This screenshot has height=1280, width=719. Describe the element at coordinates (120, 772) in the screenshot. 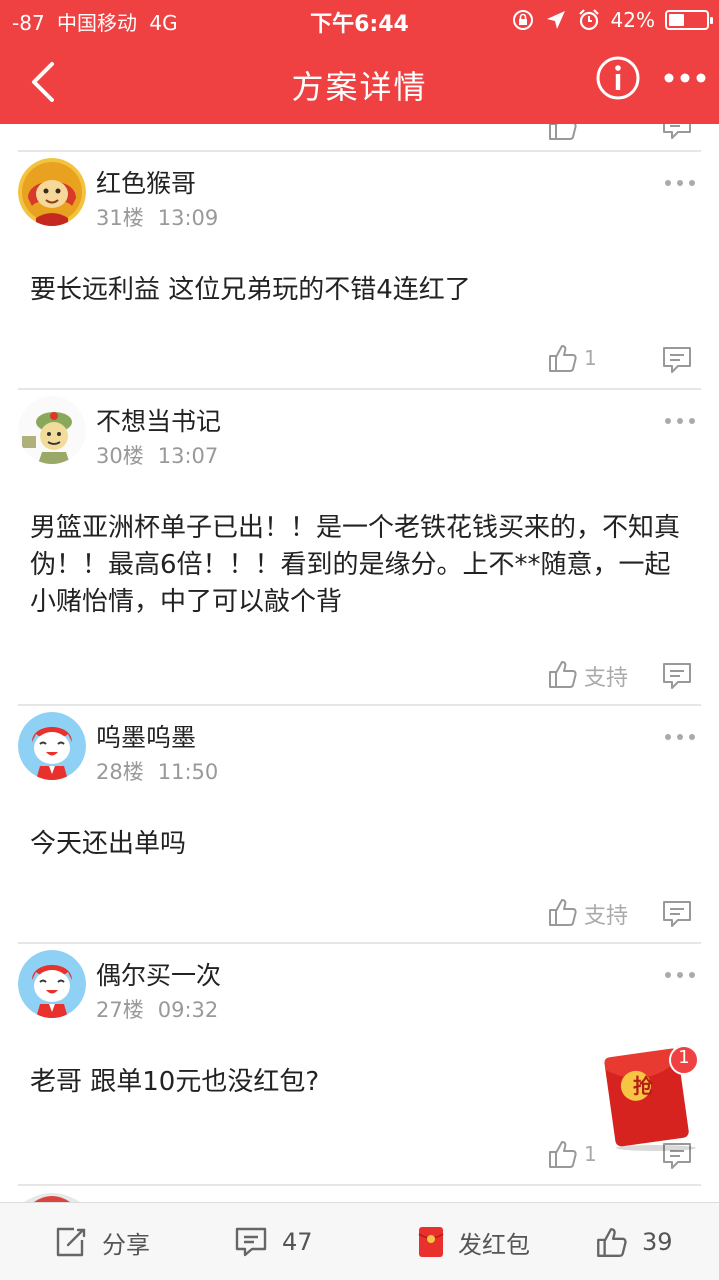

I see `floor-number: 28楼` at that location.